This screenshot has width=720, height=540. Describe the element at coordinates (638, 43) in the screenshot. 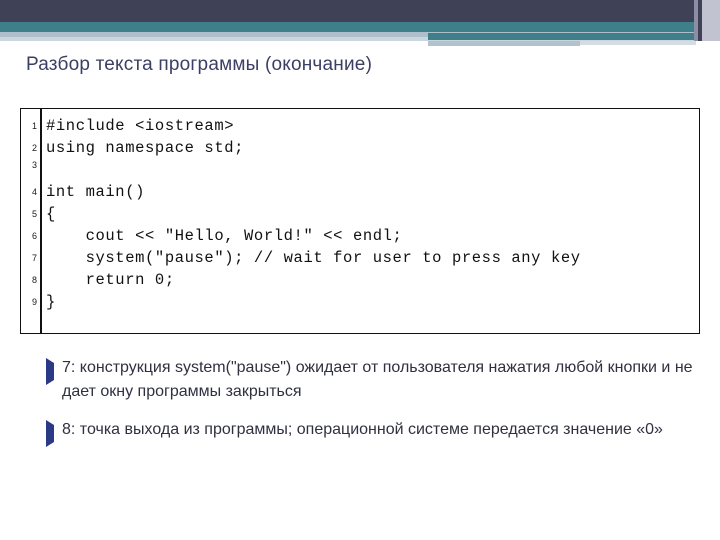

I see `accent-rule-gray-light` at that location.